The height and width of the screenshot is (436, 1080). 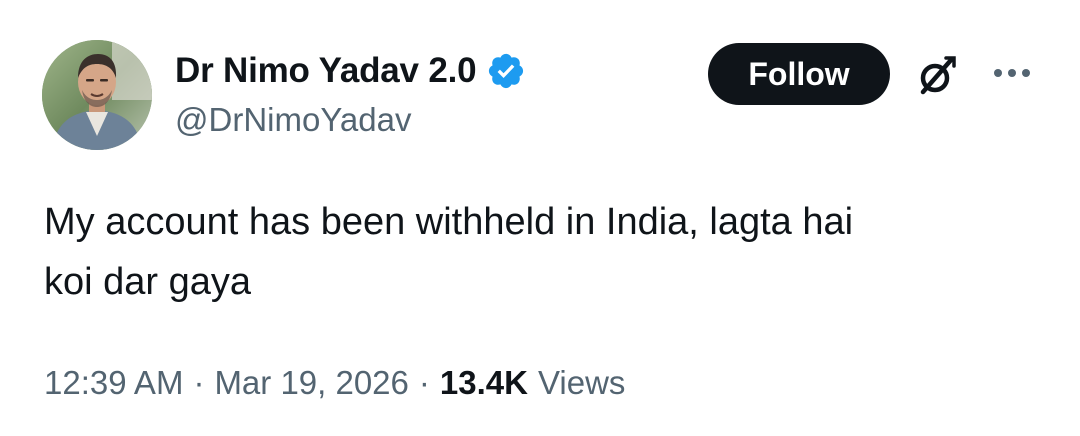 I want to click on follow-button: Follow, so click(x=799, y=74).